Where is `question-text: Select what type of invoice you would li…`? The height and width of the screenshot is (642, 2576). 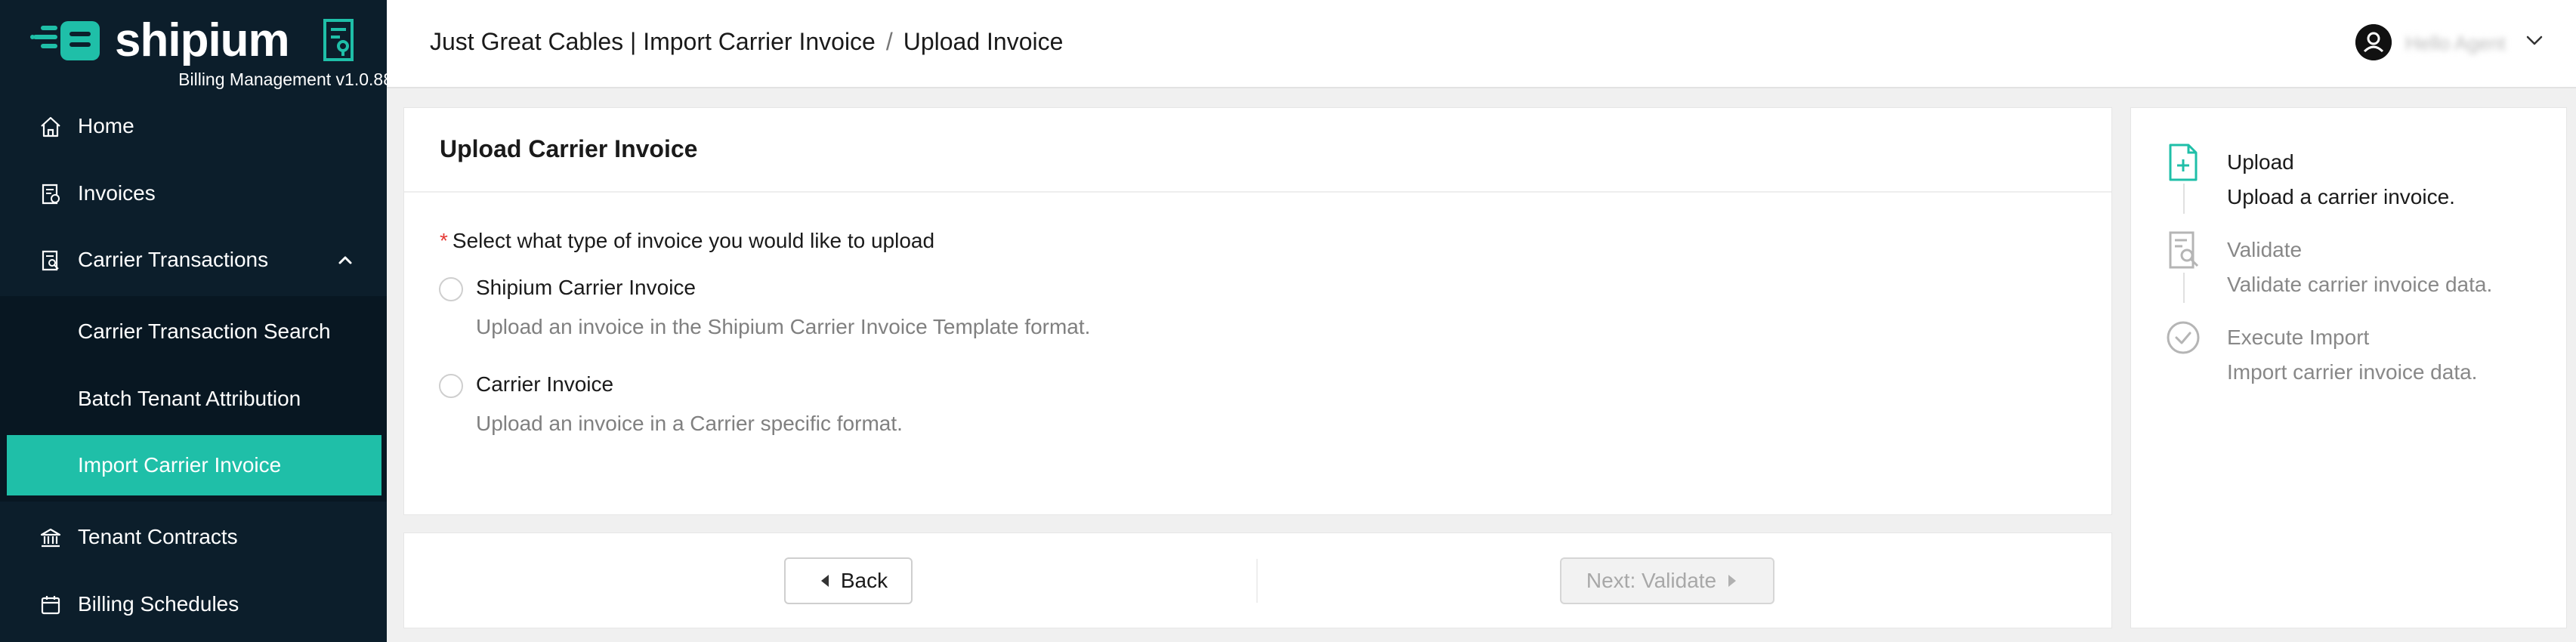
question-text: Select what type of invoice you would li… is located at coordinates (693, 240).